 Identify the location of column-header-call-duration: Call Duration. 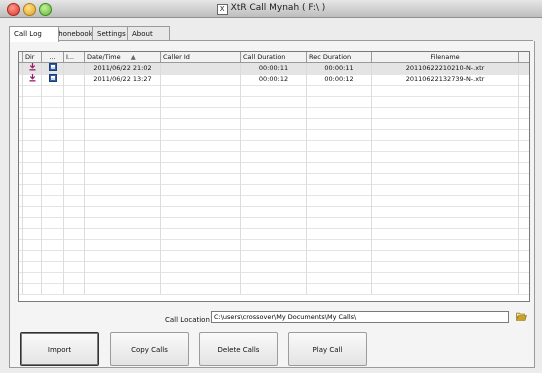
(274, 57).